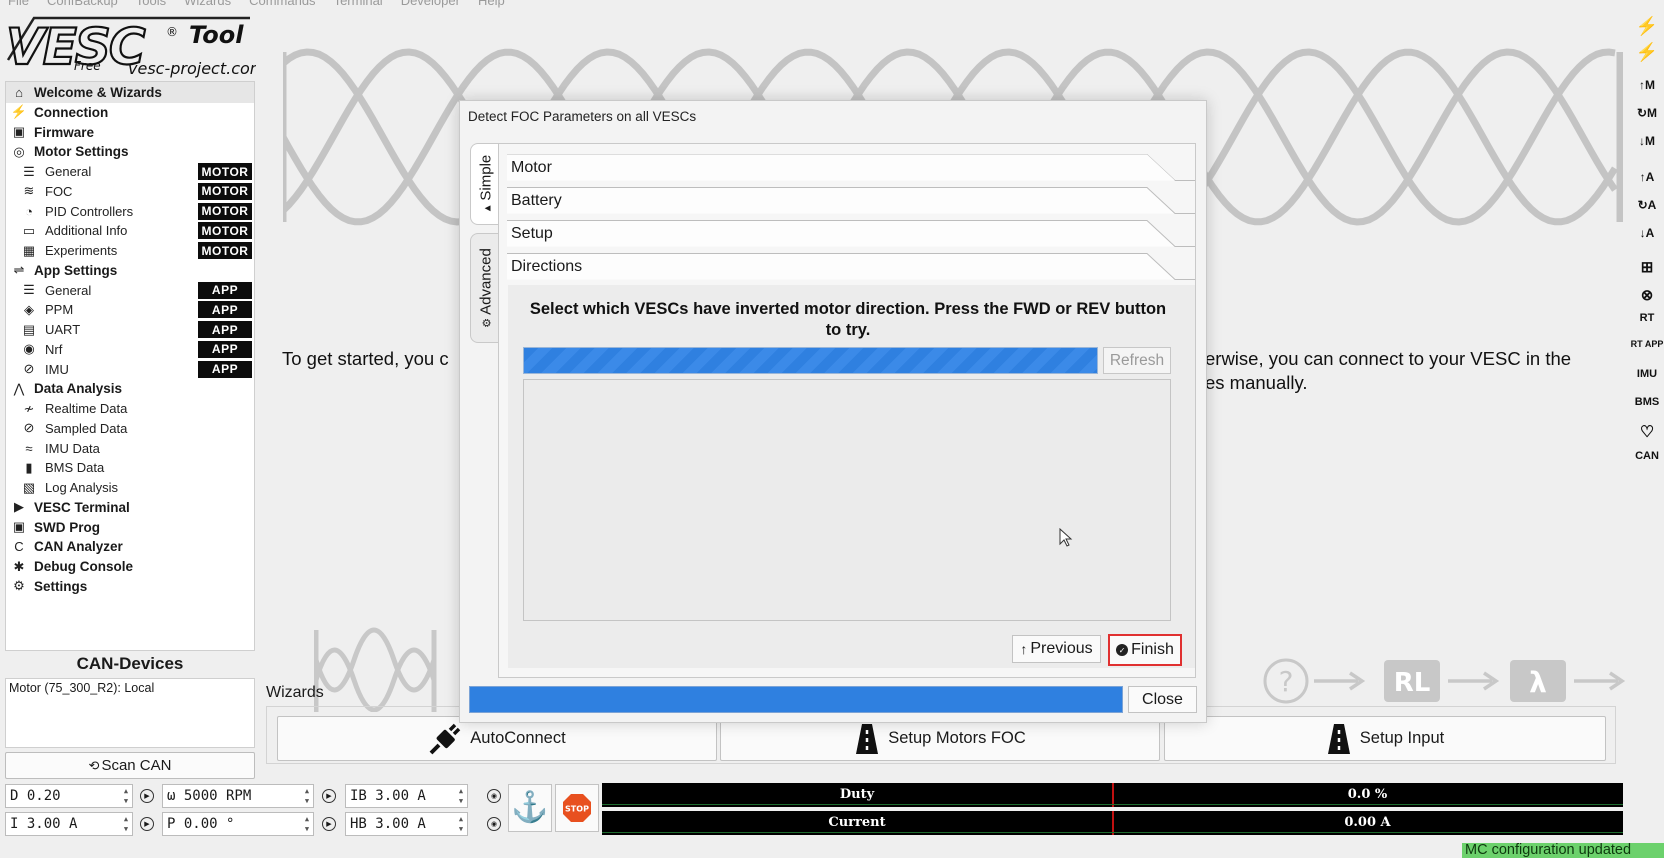 This screenshot has width=1664, height=858. Describe the element at coordinates (147, 824) in the screenshot. I see `play-current-icon: ▶` at that location.